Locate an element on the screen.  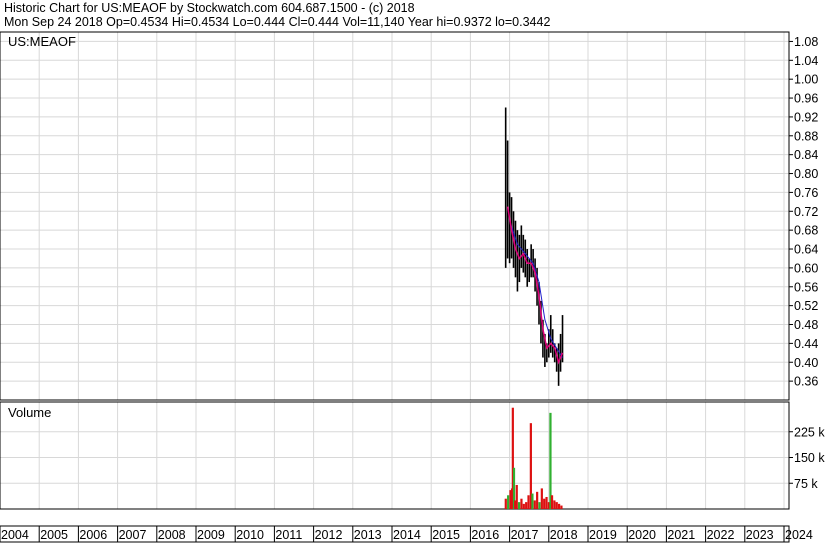
price-tick-label: 0.84 is located at coordinates (806, 155).